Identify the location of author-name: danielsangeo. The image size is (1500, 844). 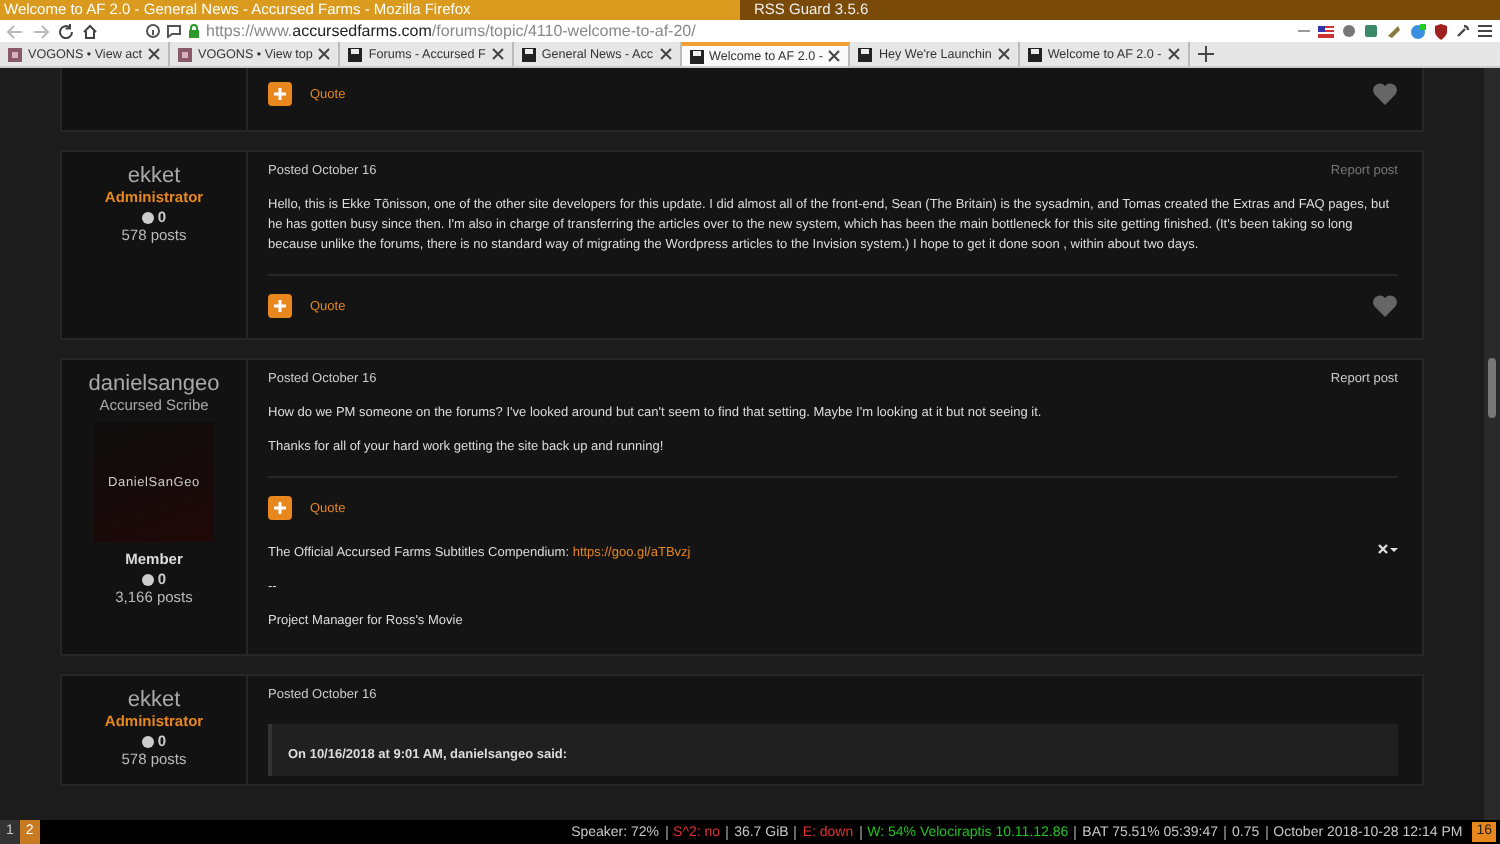
(154, 384).